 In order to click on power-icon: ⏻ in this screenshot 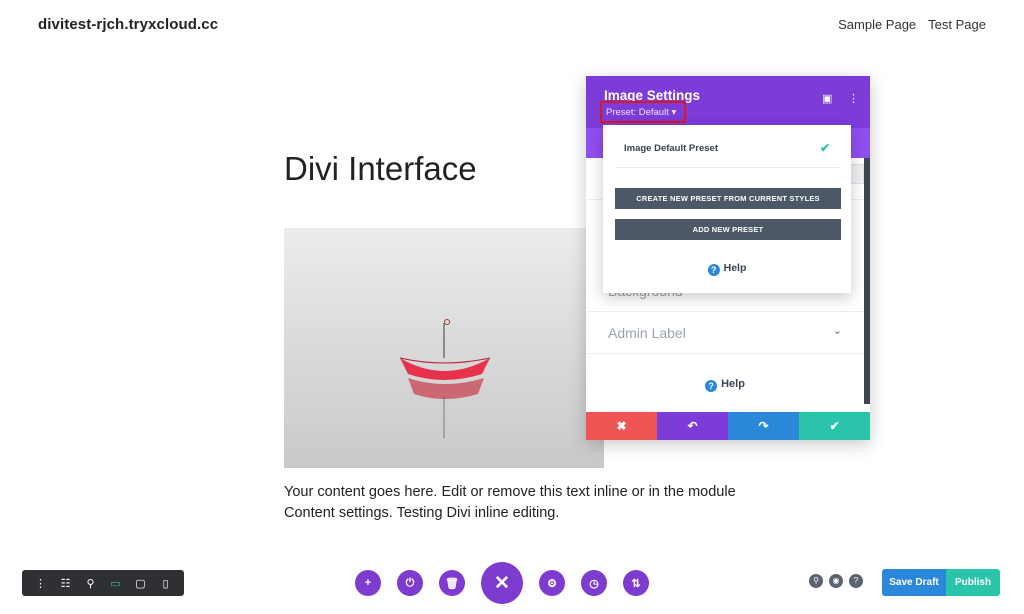, I will do `click(410, 583)`.